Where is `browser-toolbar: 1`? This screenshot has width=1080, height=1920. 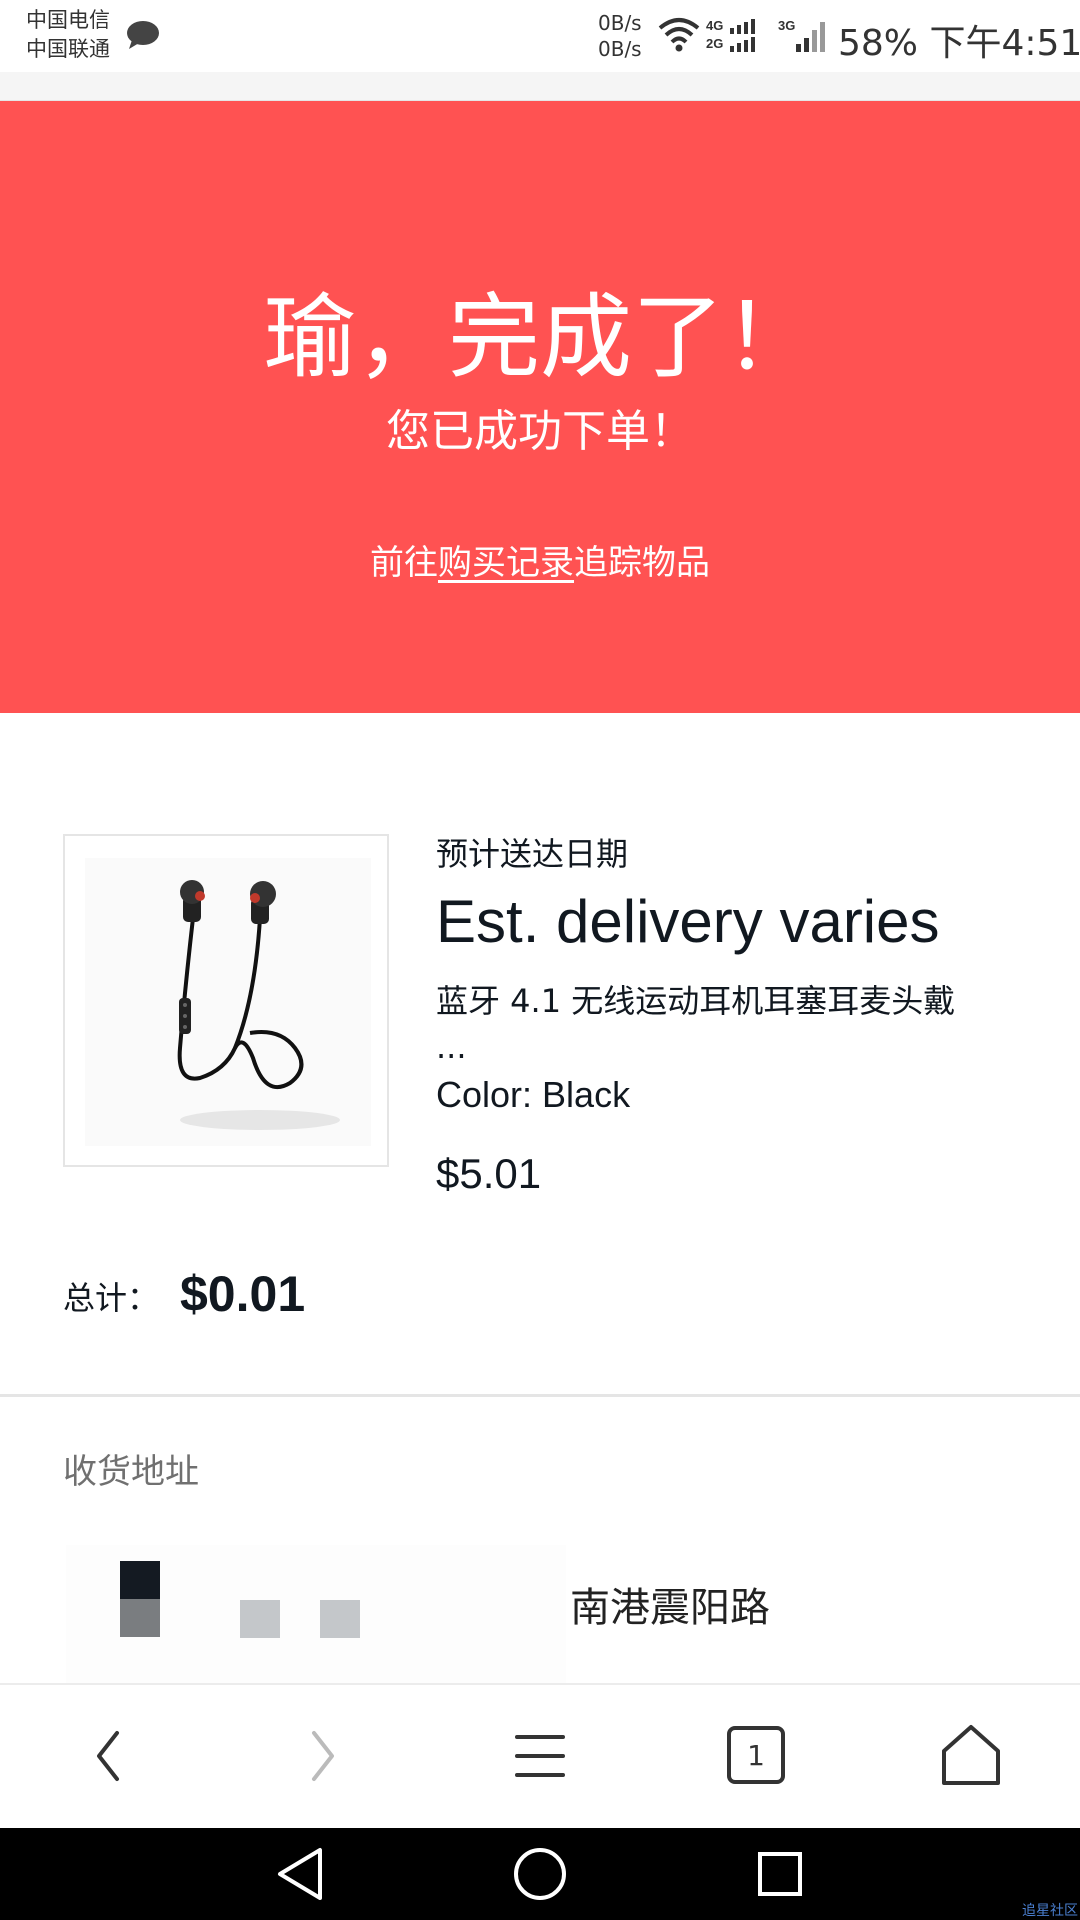 browser-toolbar: 1 is located at coordinates (540, 1756).